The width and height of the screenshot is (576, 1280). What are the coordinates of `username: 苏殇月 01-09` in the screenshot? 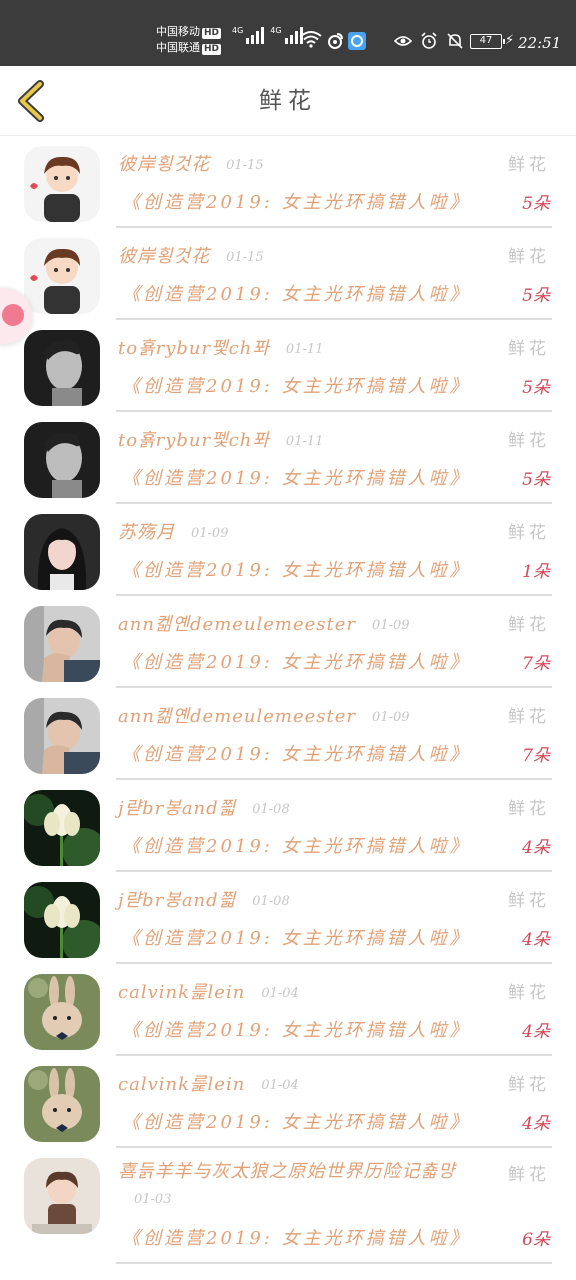 It's located at (173, 531).